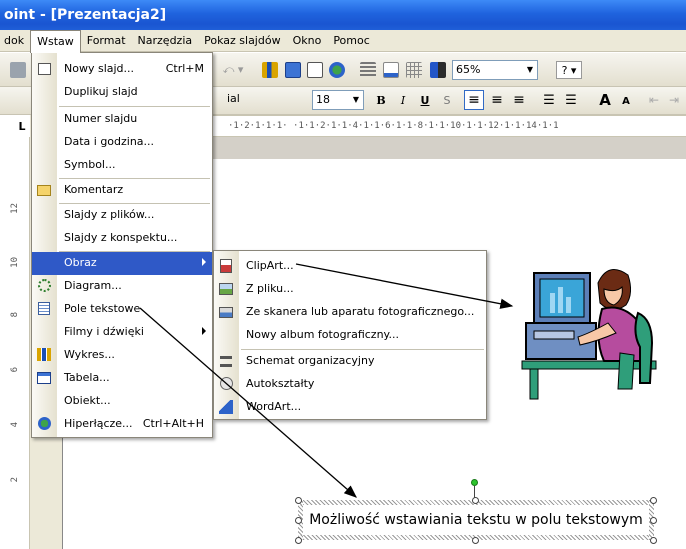 The image size is (686, 549). Describe the element at coordinates (310, 360) in the screenshot. I see `menu-item-label: Schemat organizacyjny` at that location.